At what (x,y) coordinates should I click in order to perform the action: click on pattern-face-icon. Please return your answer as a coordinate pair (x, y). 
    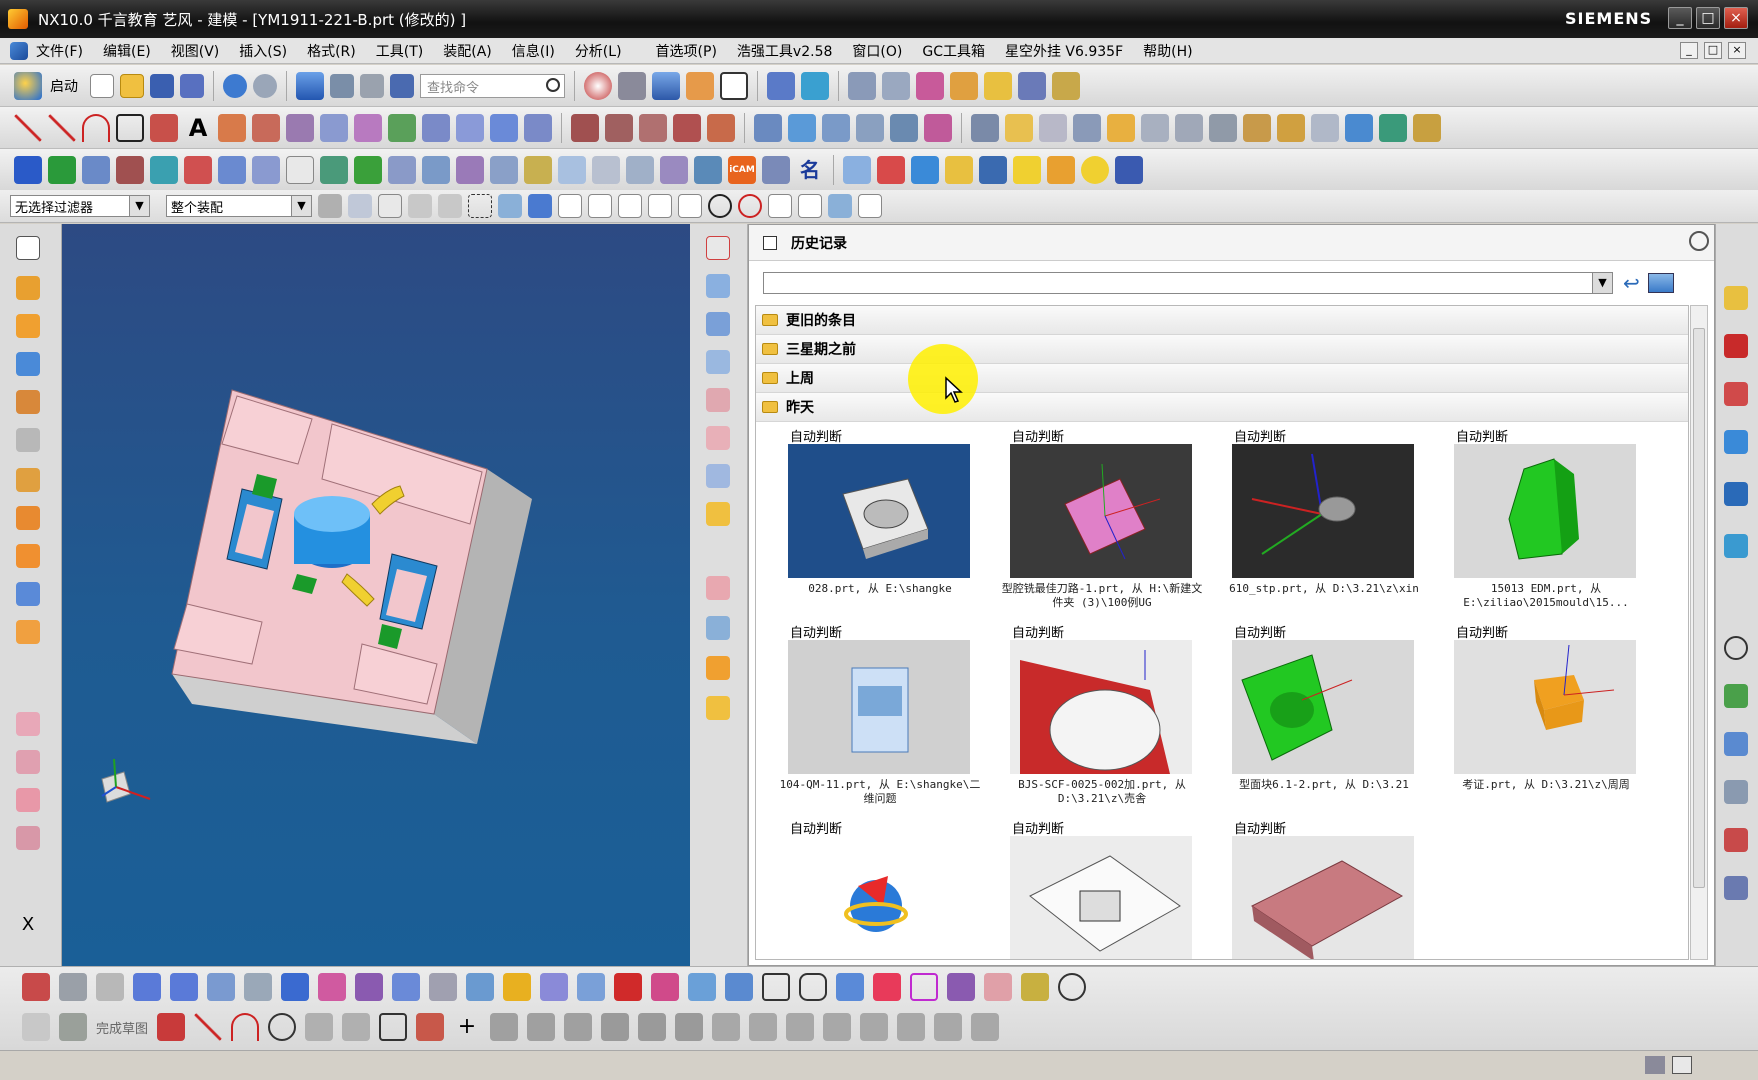
    Looking at the image, I should click on (1189, 127).